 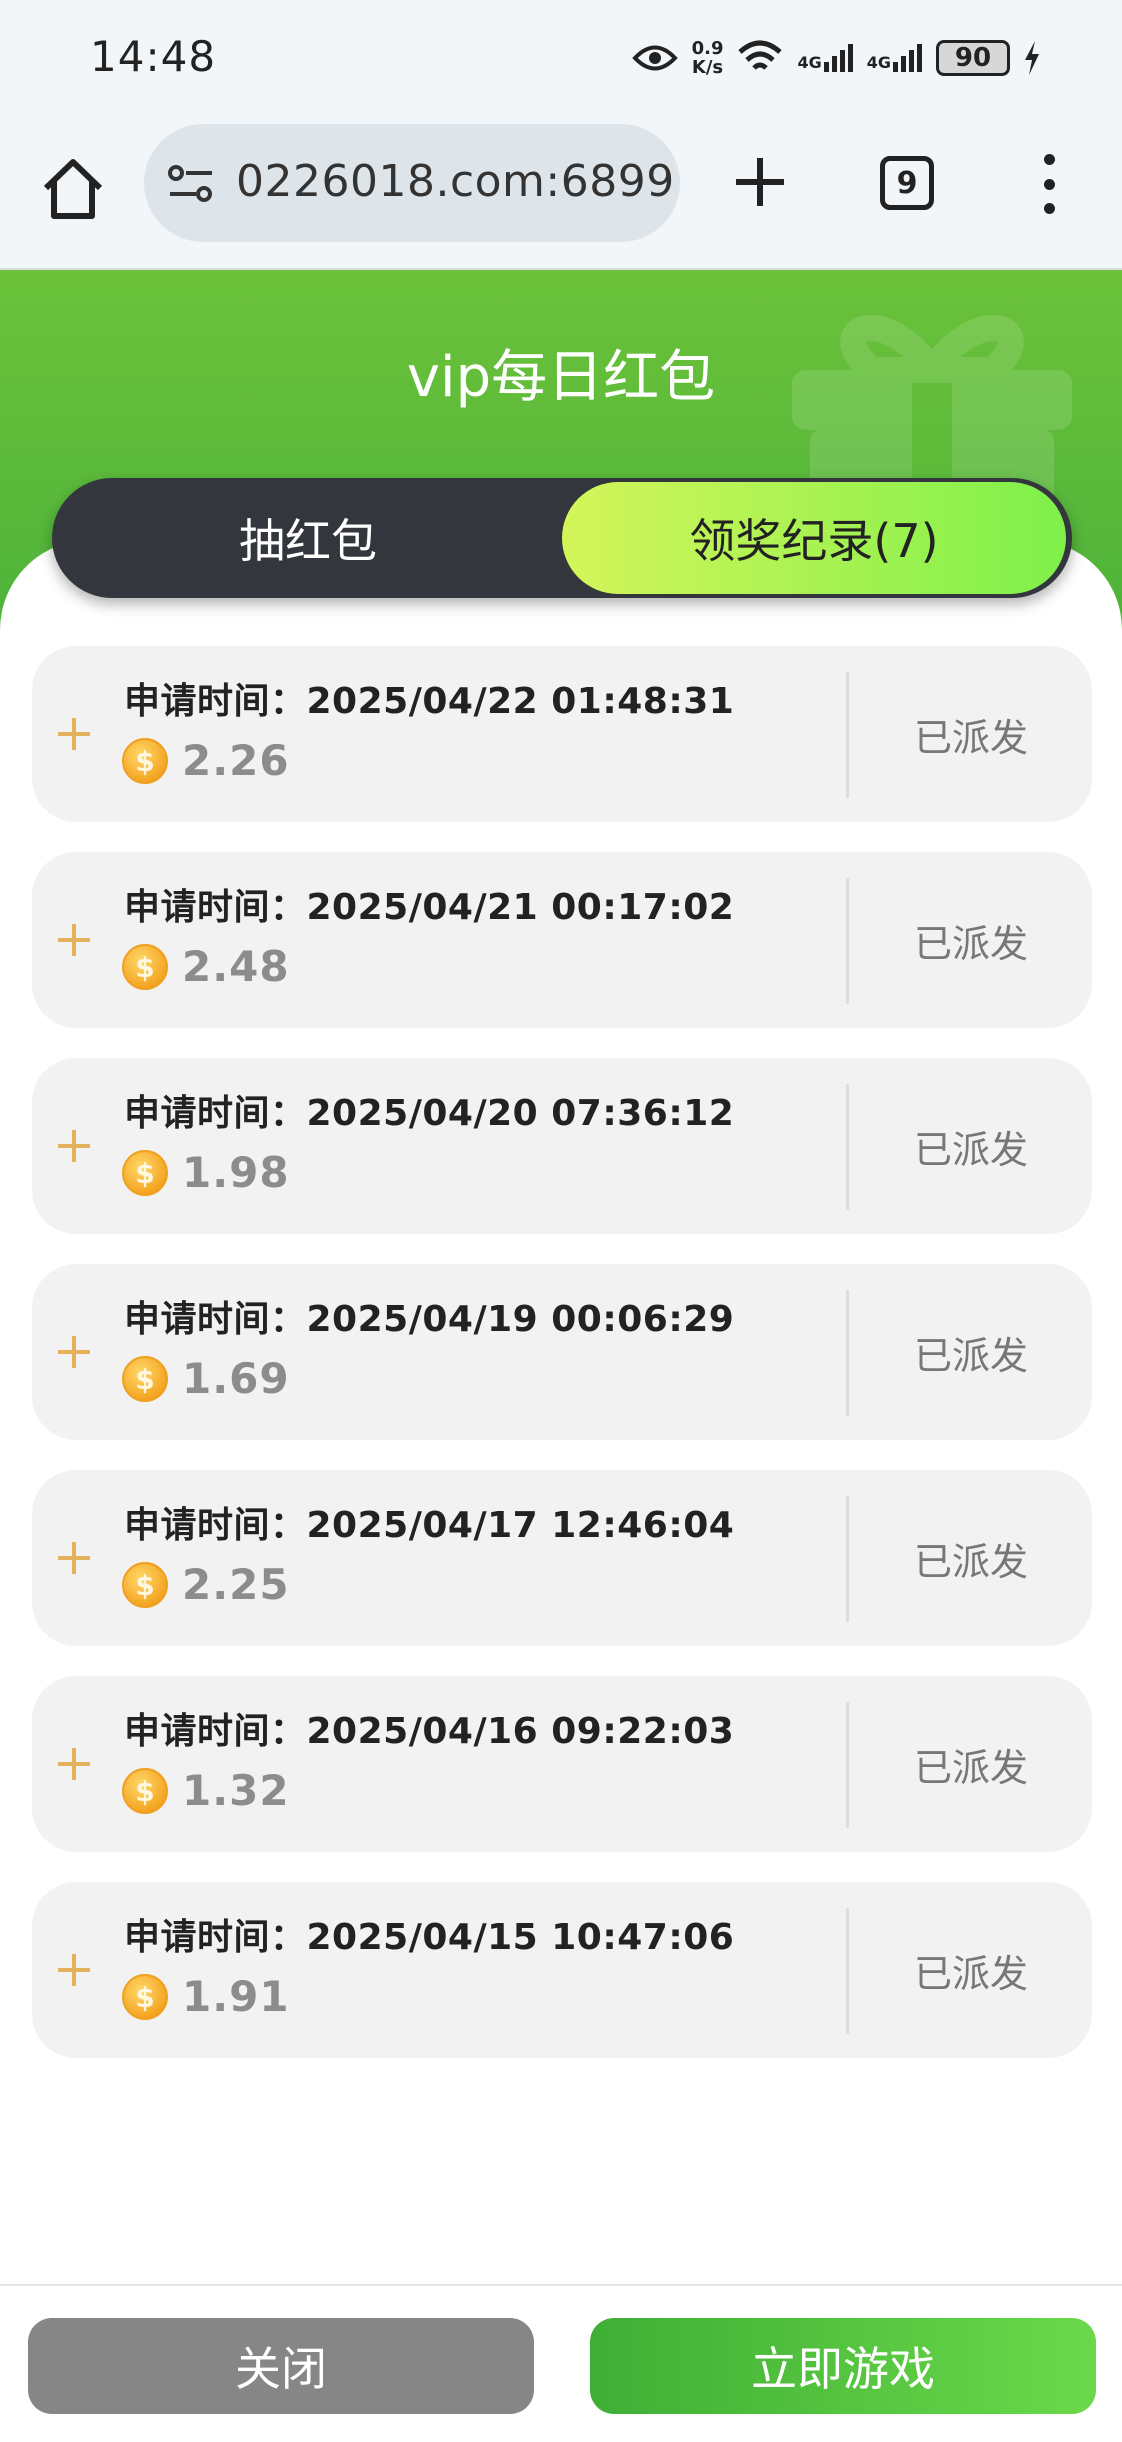 What do you see at coordinates (236, 1378) in the screenshot?
I see `record-amount: 1.69` at bounding box center [236, 1378].